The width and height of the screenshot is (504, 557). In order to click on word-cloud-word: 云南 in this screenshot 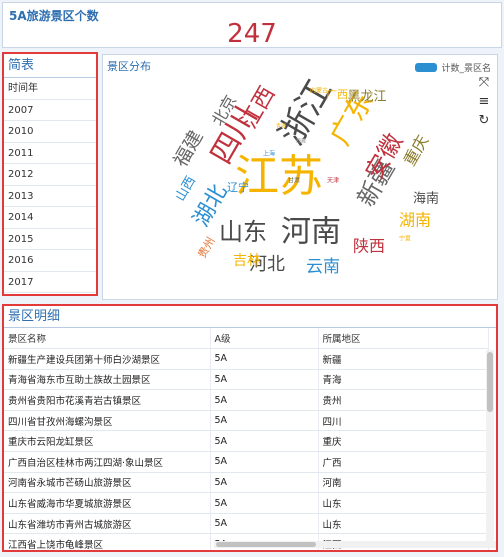, I will do `click(323, 267)`.